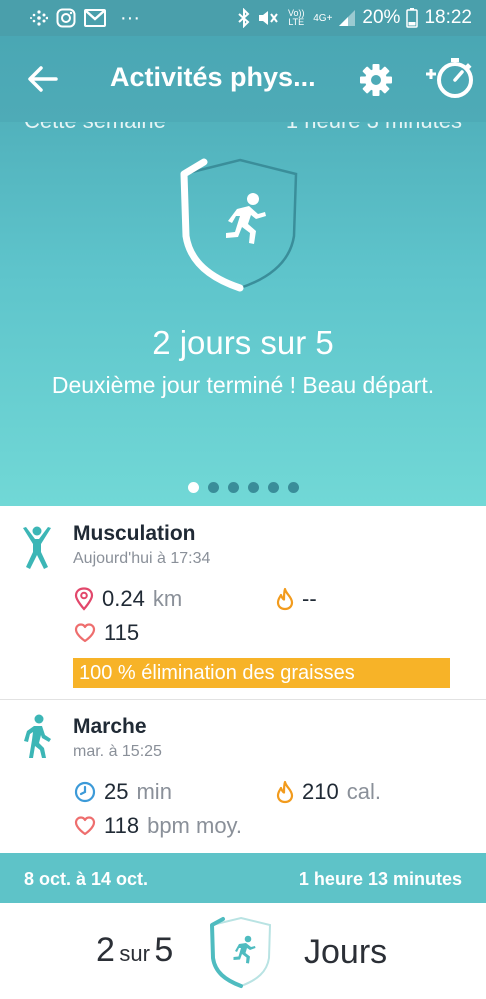  I want to click on weekly-goal-summary: 2 sur 5 Jours, so click(243, 951).